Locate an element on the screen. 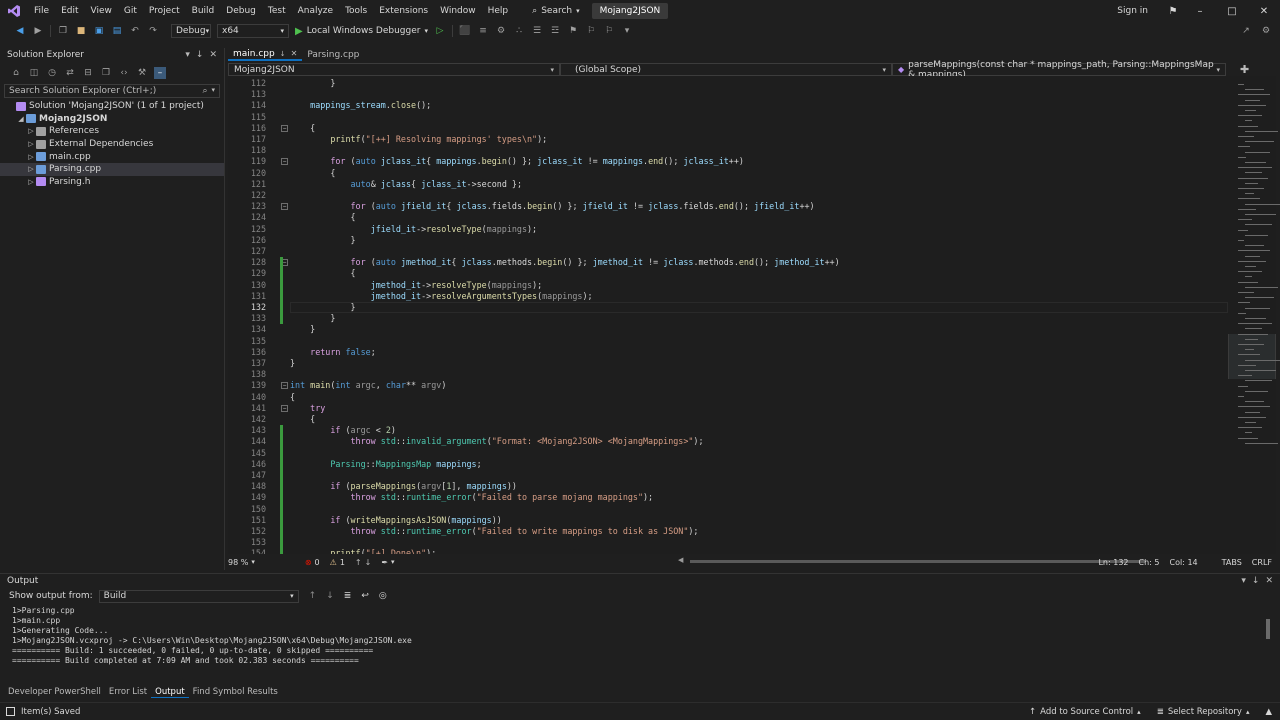 The width and height of the screenshot is (1280, 720). switch-views-icon: ◫ is located at coordinates (34, 73).